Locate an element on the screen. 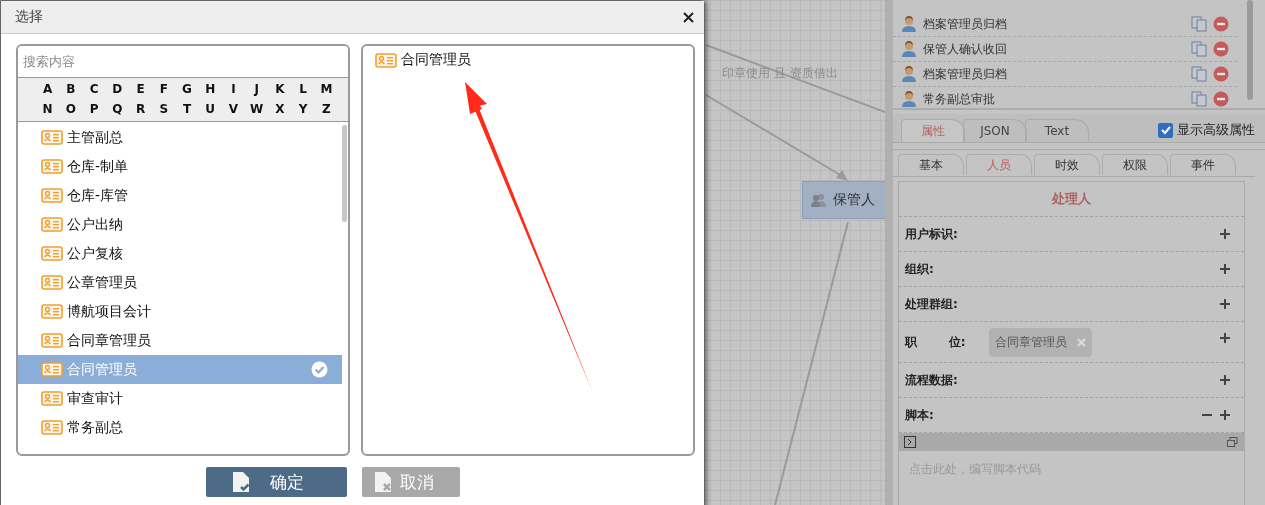  checkbox is located at coordinates (1165, 130).